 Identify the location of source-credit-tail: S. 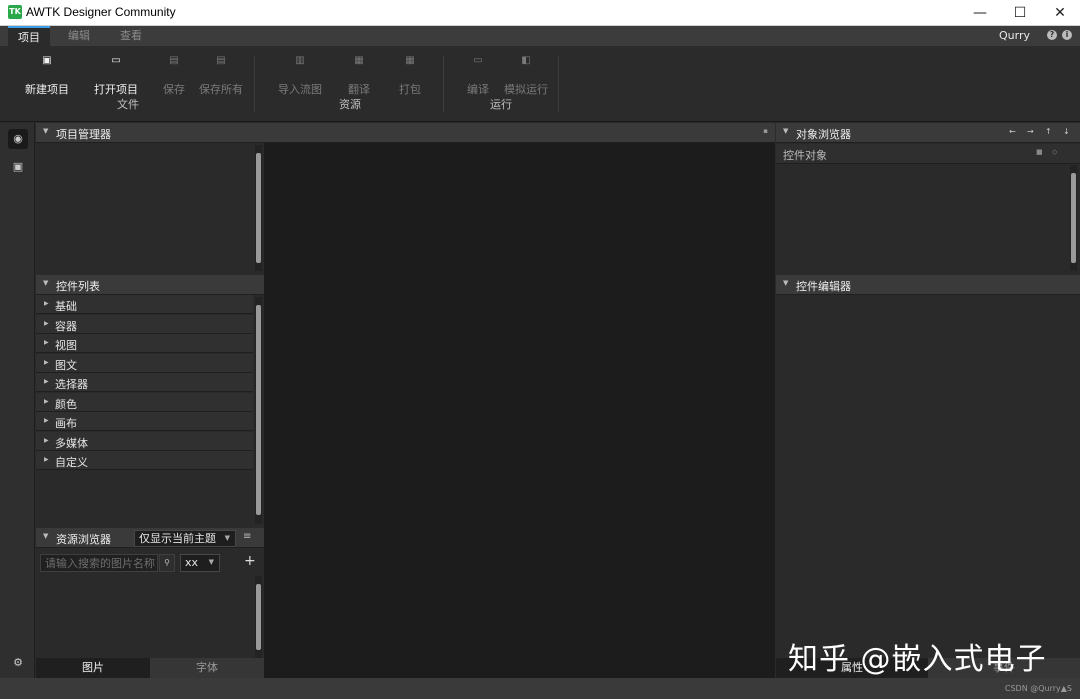
(1069, 688).